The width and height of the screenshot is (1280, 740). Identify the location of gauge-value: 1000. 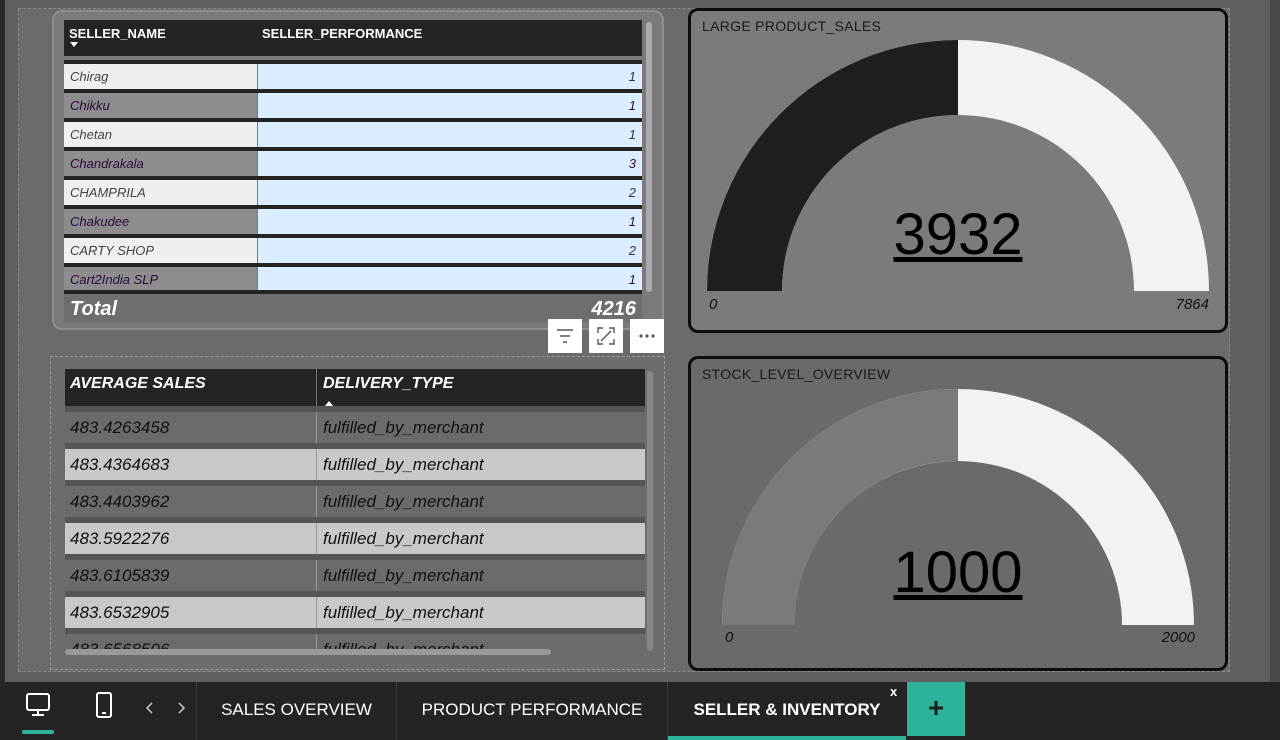
(958, 572).